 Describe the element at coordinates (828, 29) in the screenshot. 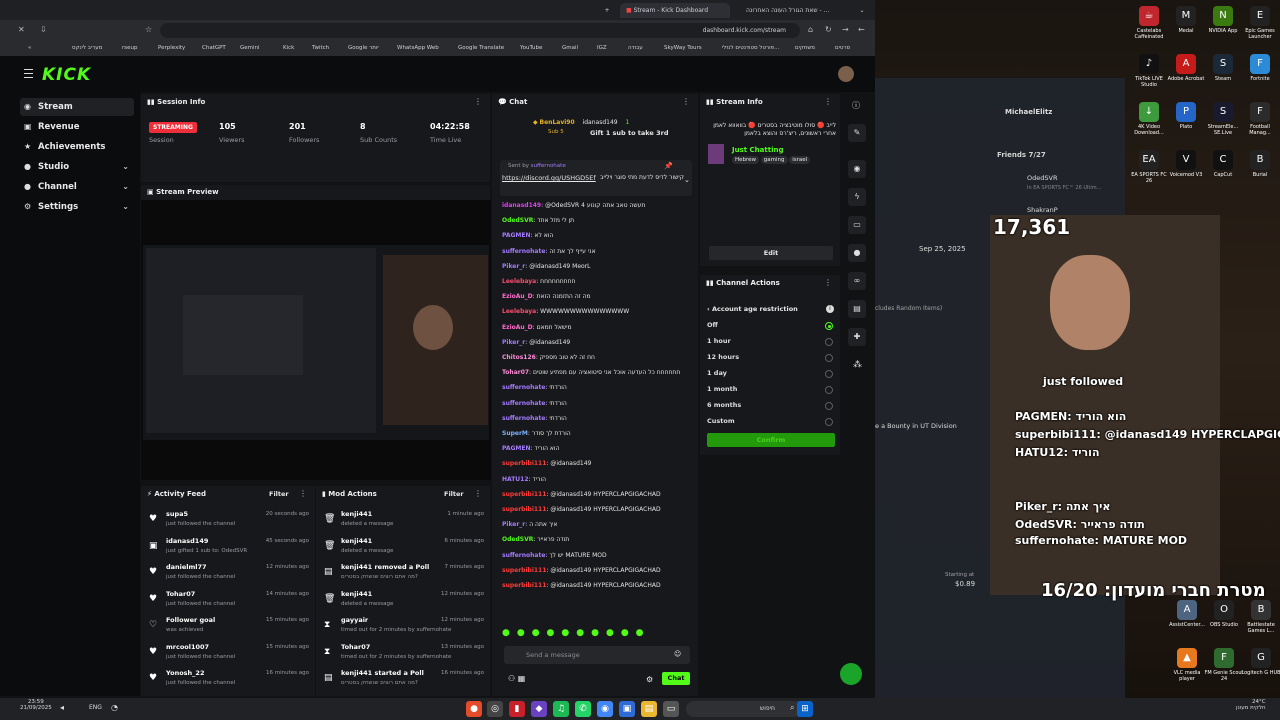

I see `reload-icon: ↻` at that location.